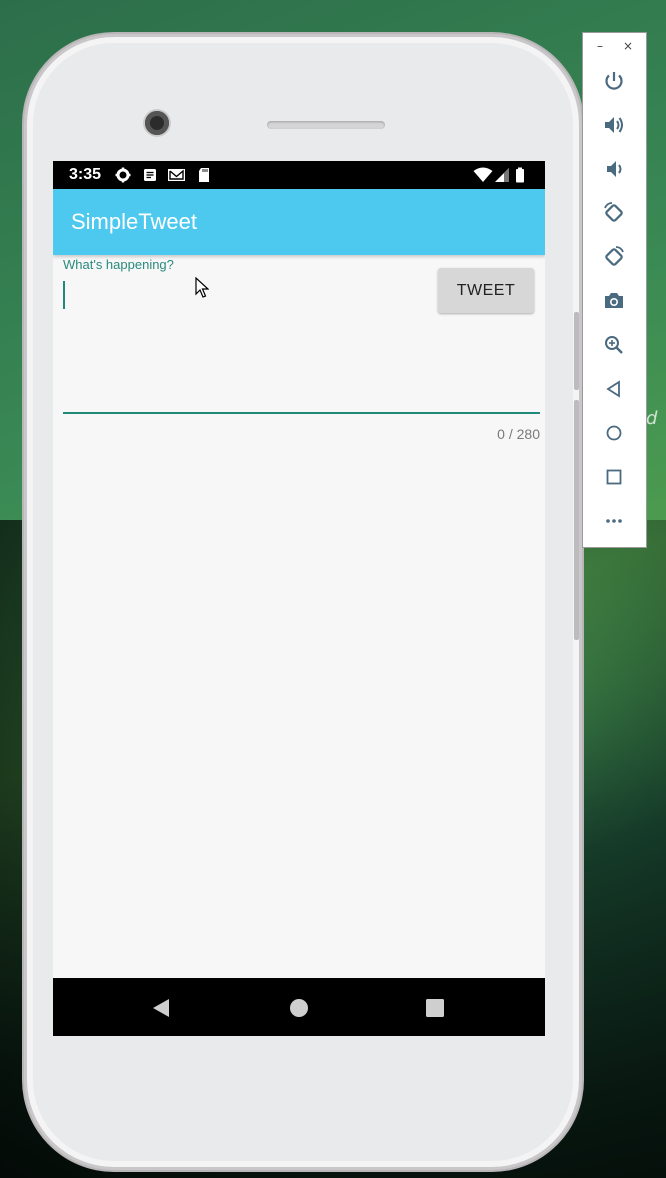 Image resolution: width=666 pixels, height=1178 pixels. I want to click on rotate-left-icon, so click(614, 213).